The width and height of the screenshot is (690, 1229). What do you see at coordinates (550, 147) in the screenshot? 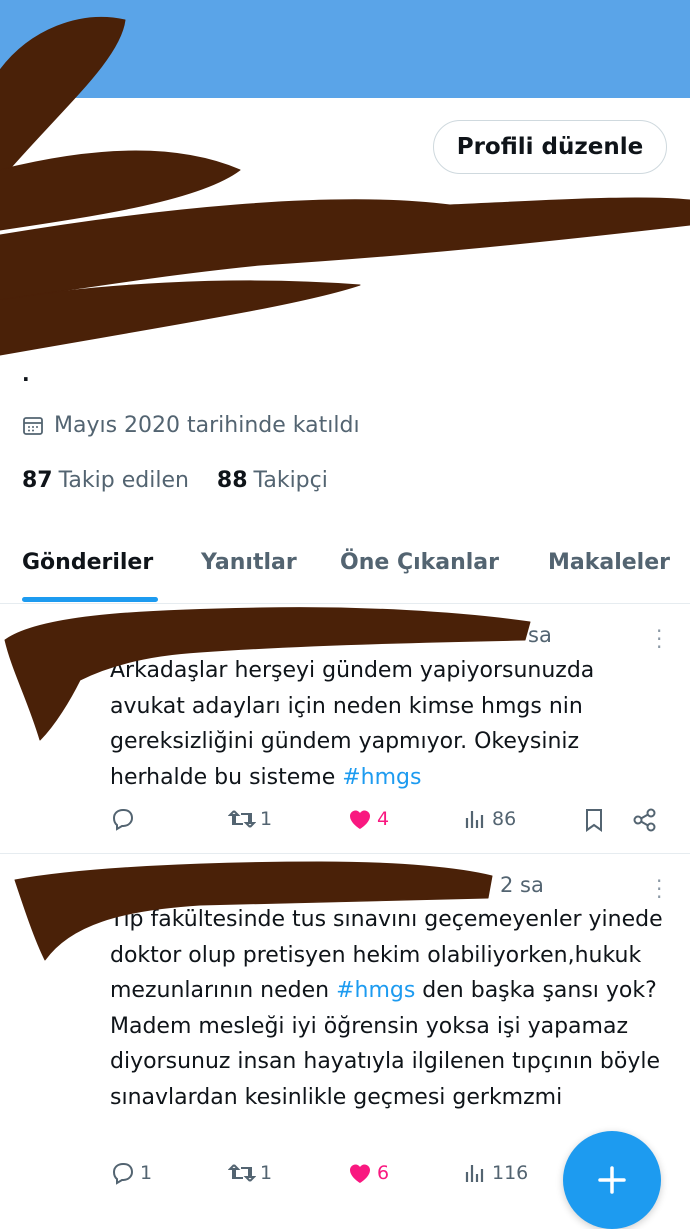
I see `edit-profile-button: Profili düzenle` at bounding box center [550, 147].